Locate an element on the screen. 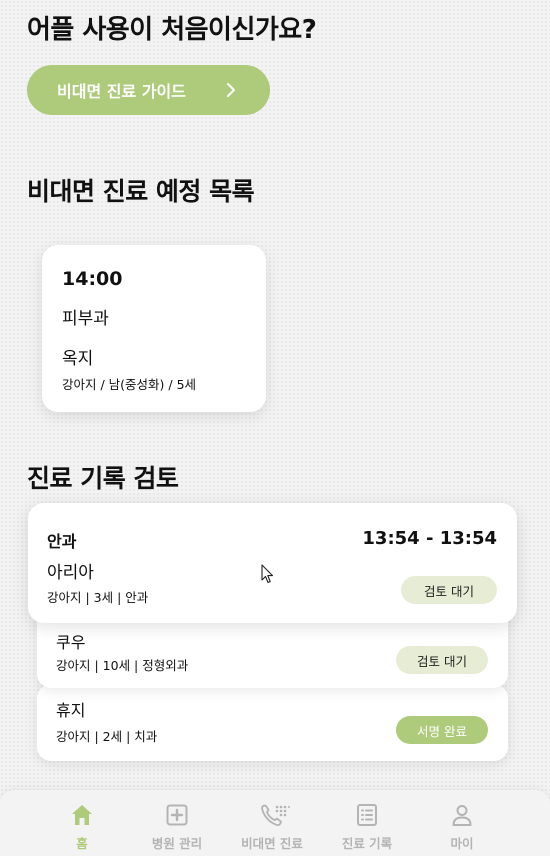 The height and width of the screenshot is (856, 550). nav-item-home: 홈 is located at coordinates (82, 823).